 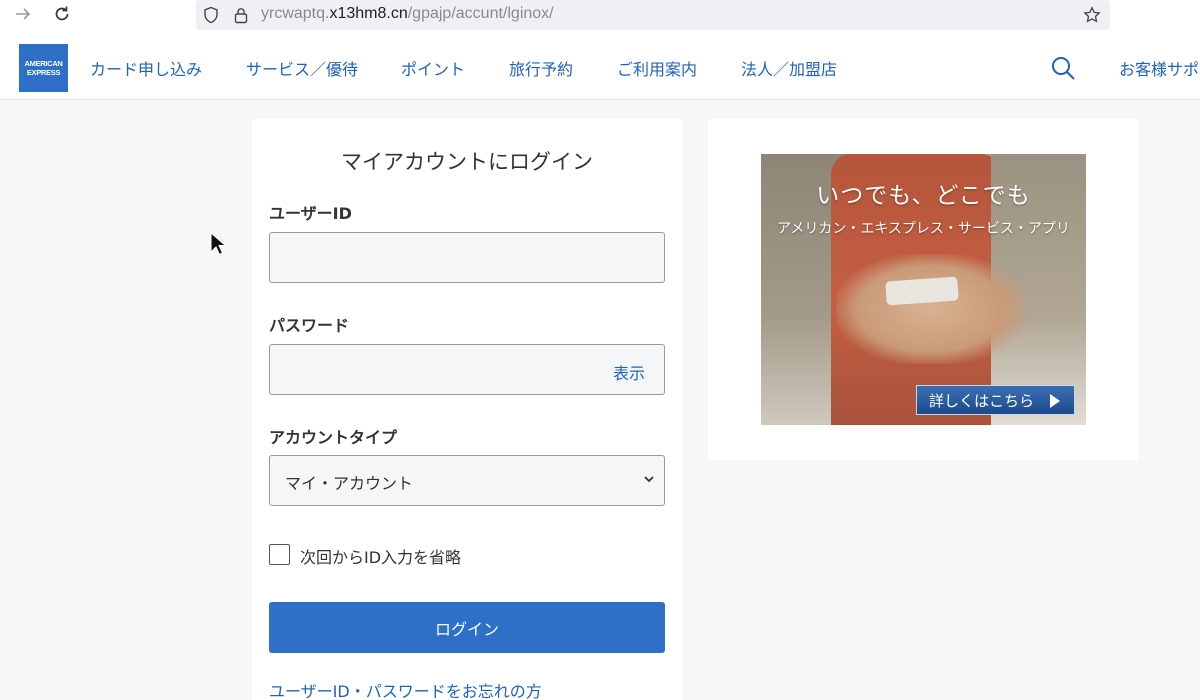 I want to click on address-bar: yrcwaptq.x13hm8.cn/gpajp/accunt/lginox/, so click(x=653, y=15).